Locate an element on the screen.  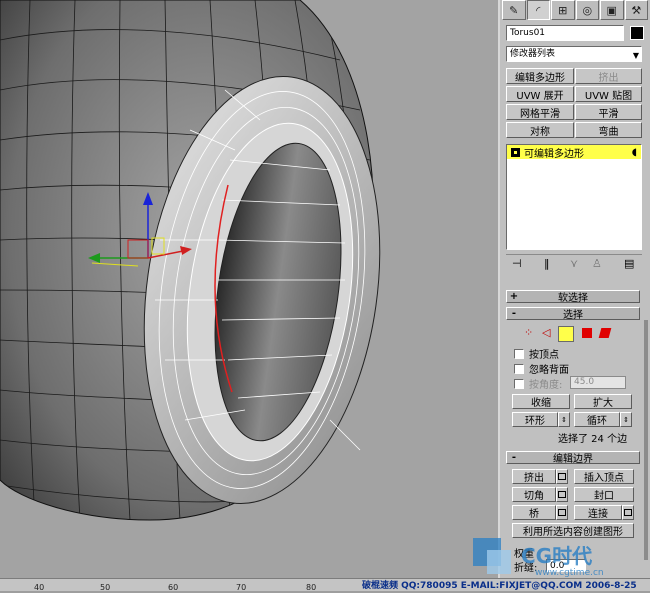
utilities-icon: ⚒ is located at coordinates (636, 10).